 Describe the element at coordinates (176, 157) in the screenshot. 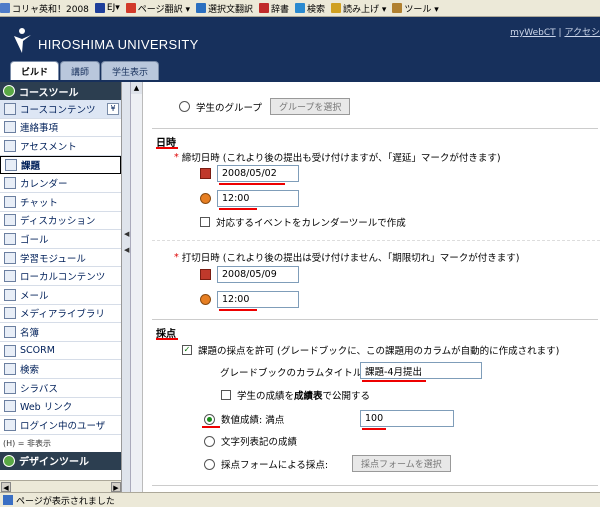

I see `required-mark: *` at that location.